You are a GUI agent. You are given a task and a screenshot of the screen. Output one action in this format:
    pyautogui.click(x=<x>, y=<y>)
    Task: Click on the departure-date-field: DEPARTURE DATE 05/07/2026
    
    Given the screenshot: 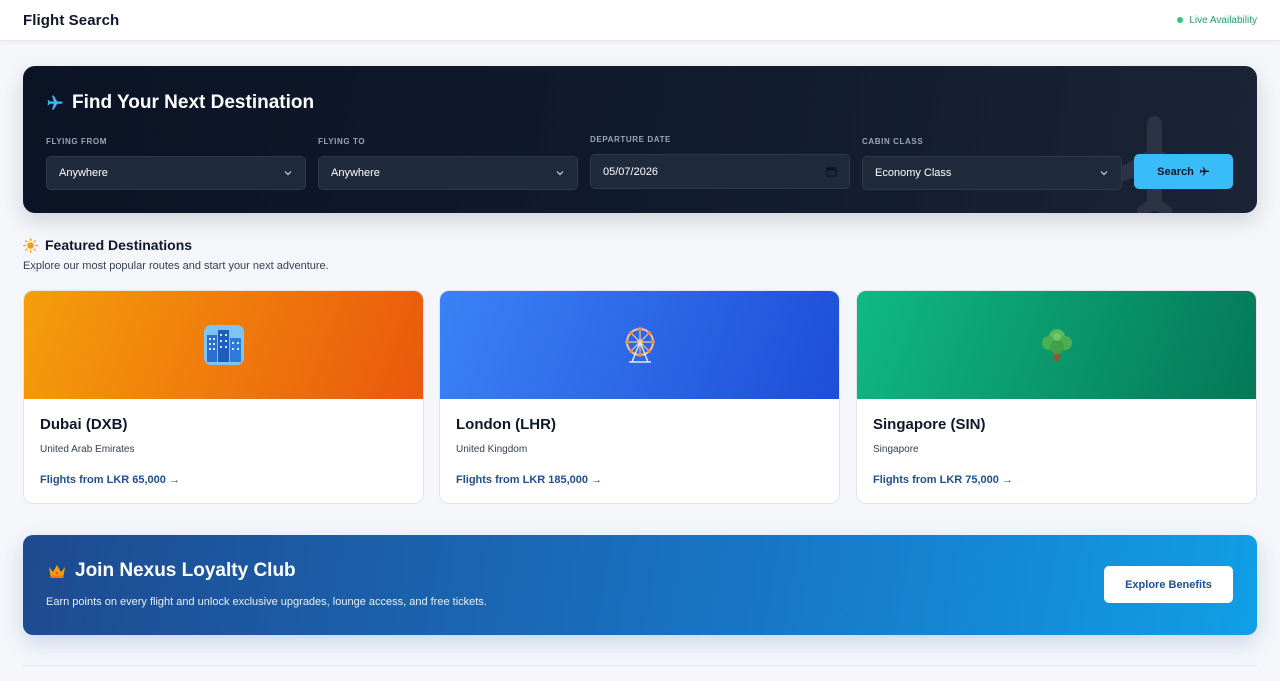 What is the action you would take?
    pyautogui.click(x=720, y=162)
    